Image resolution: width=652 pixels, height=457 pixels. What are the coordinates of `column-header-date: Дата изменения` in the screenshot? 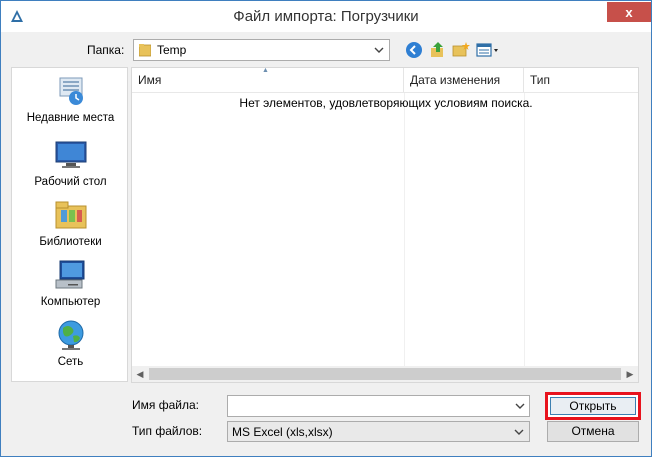 It's located at (464, 80).